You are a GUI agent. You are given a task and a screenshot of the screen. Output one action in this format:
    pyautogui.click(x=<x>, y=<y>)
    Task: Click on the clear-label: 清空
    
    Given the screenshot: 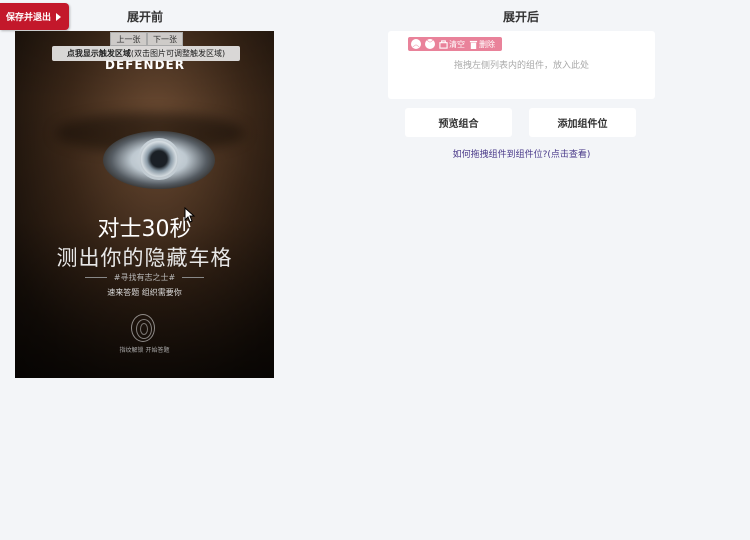 What is the action you would take?
    pyautogui.click(x=457, y=44)
    